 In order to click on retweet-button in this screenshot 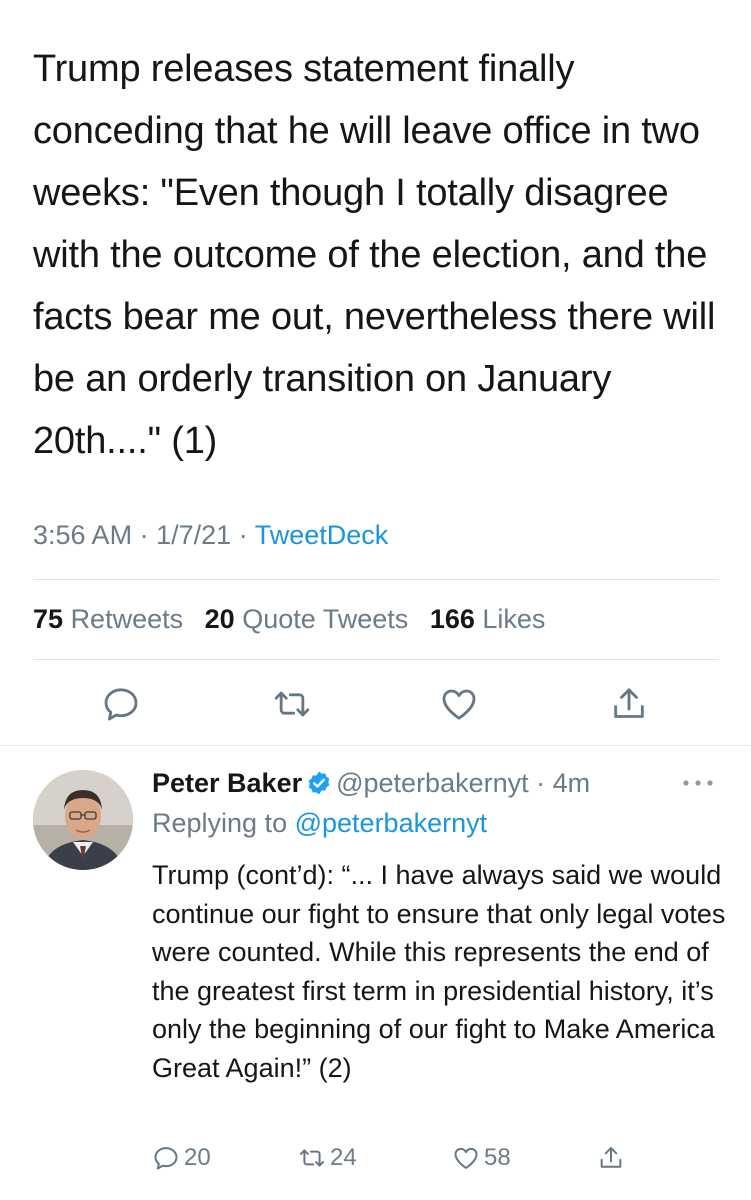, I will do `click(292, 704)`.